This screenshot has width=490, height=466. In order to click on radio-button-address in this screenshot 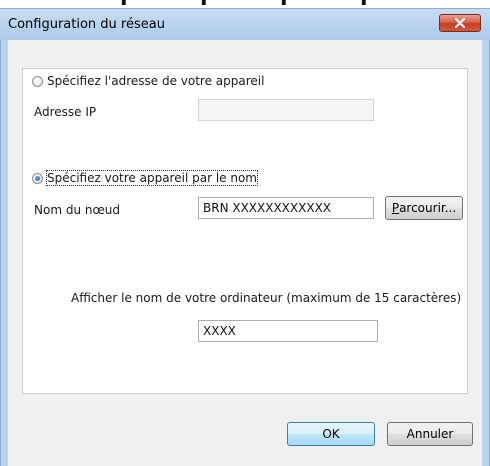, I will do `click(37, 81)`.